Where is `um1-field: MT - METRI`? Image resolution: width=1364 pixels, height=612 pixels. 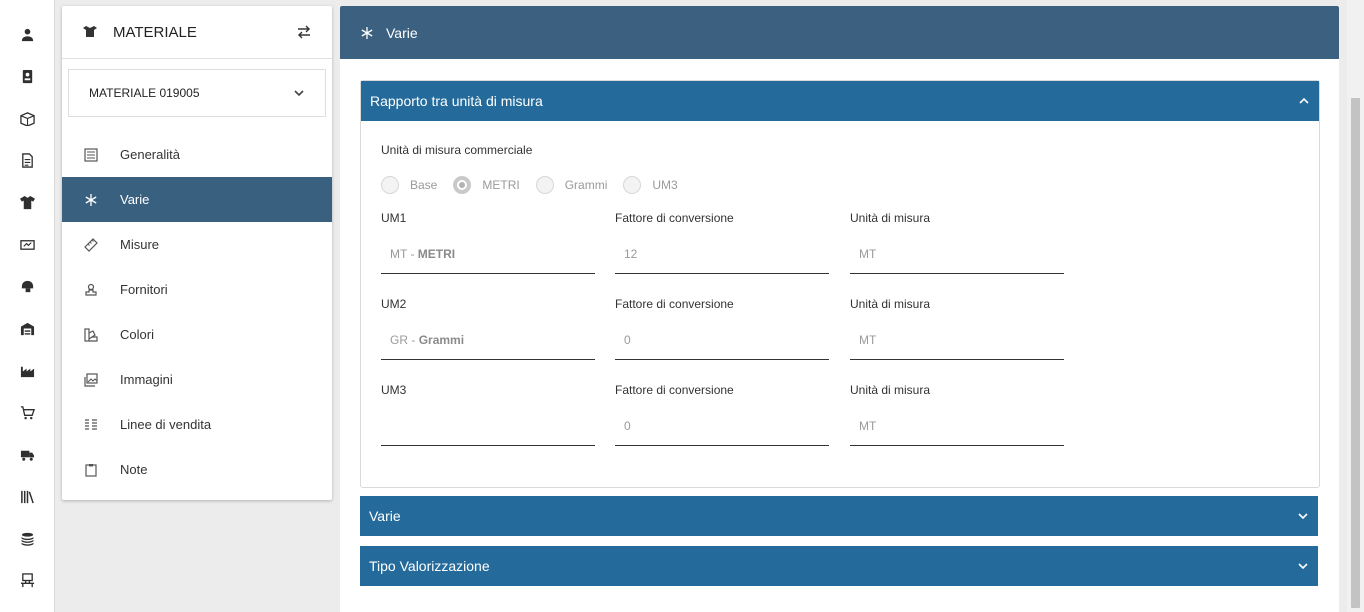 um1-field: MT - METRI is located at coordinates (488, 254).